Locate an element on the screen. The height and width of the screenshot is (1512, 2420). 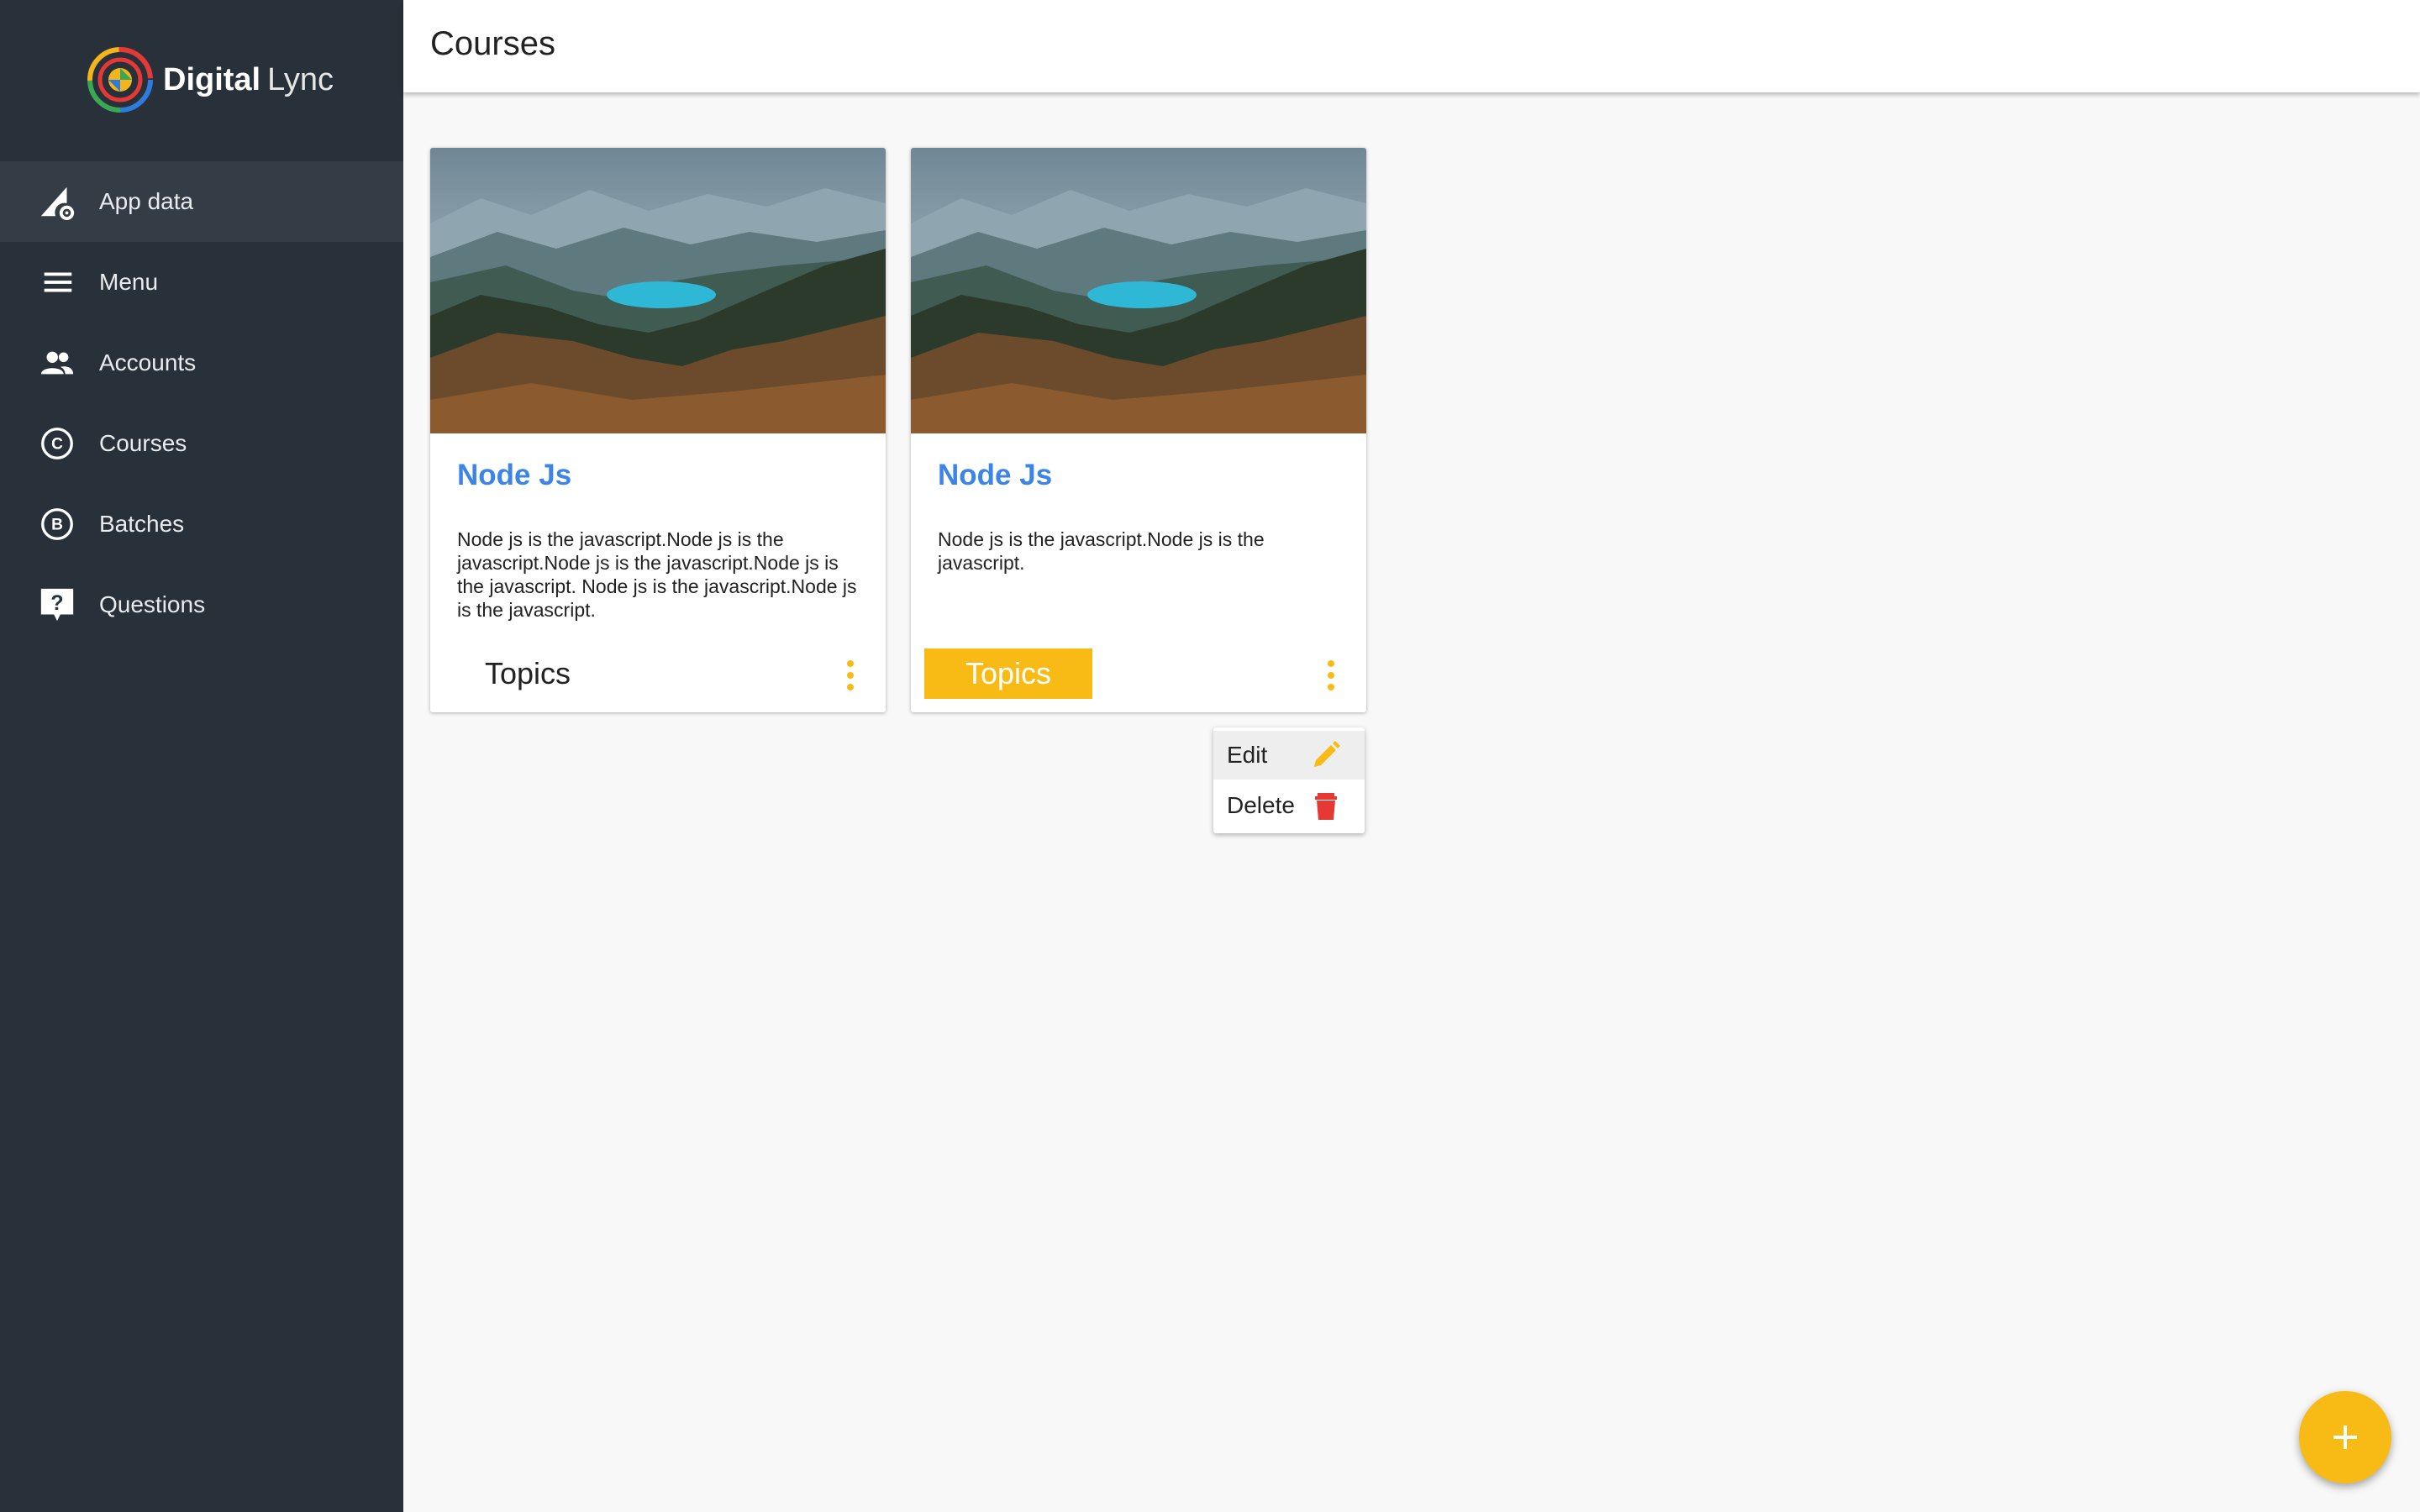
add-course-button is located at coordinates (2345, 1437).